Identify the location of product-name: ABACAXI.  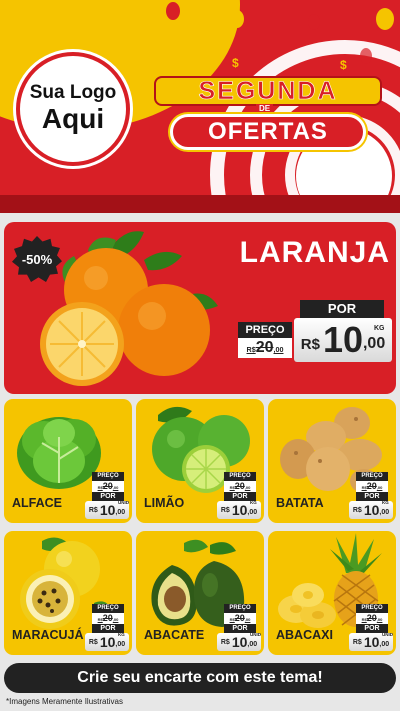
(304, 635).